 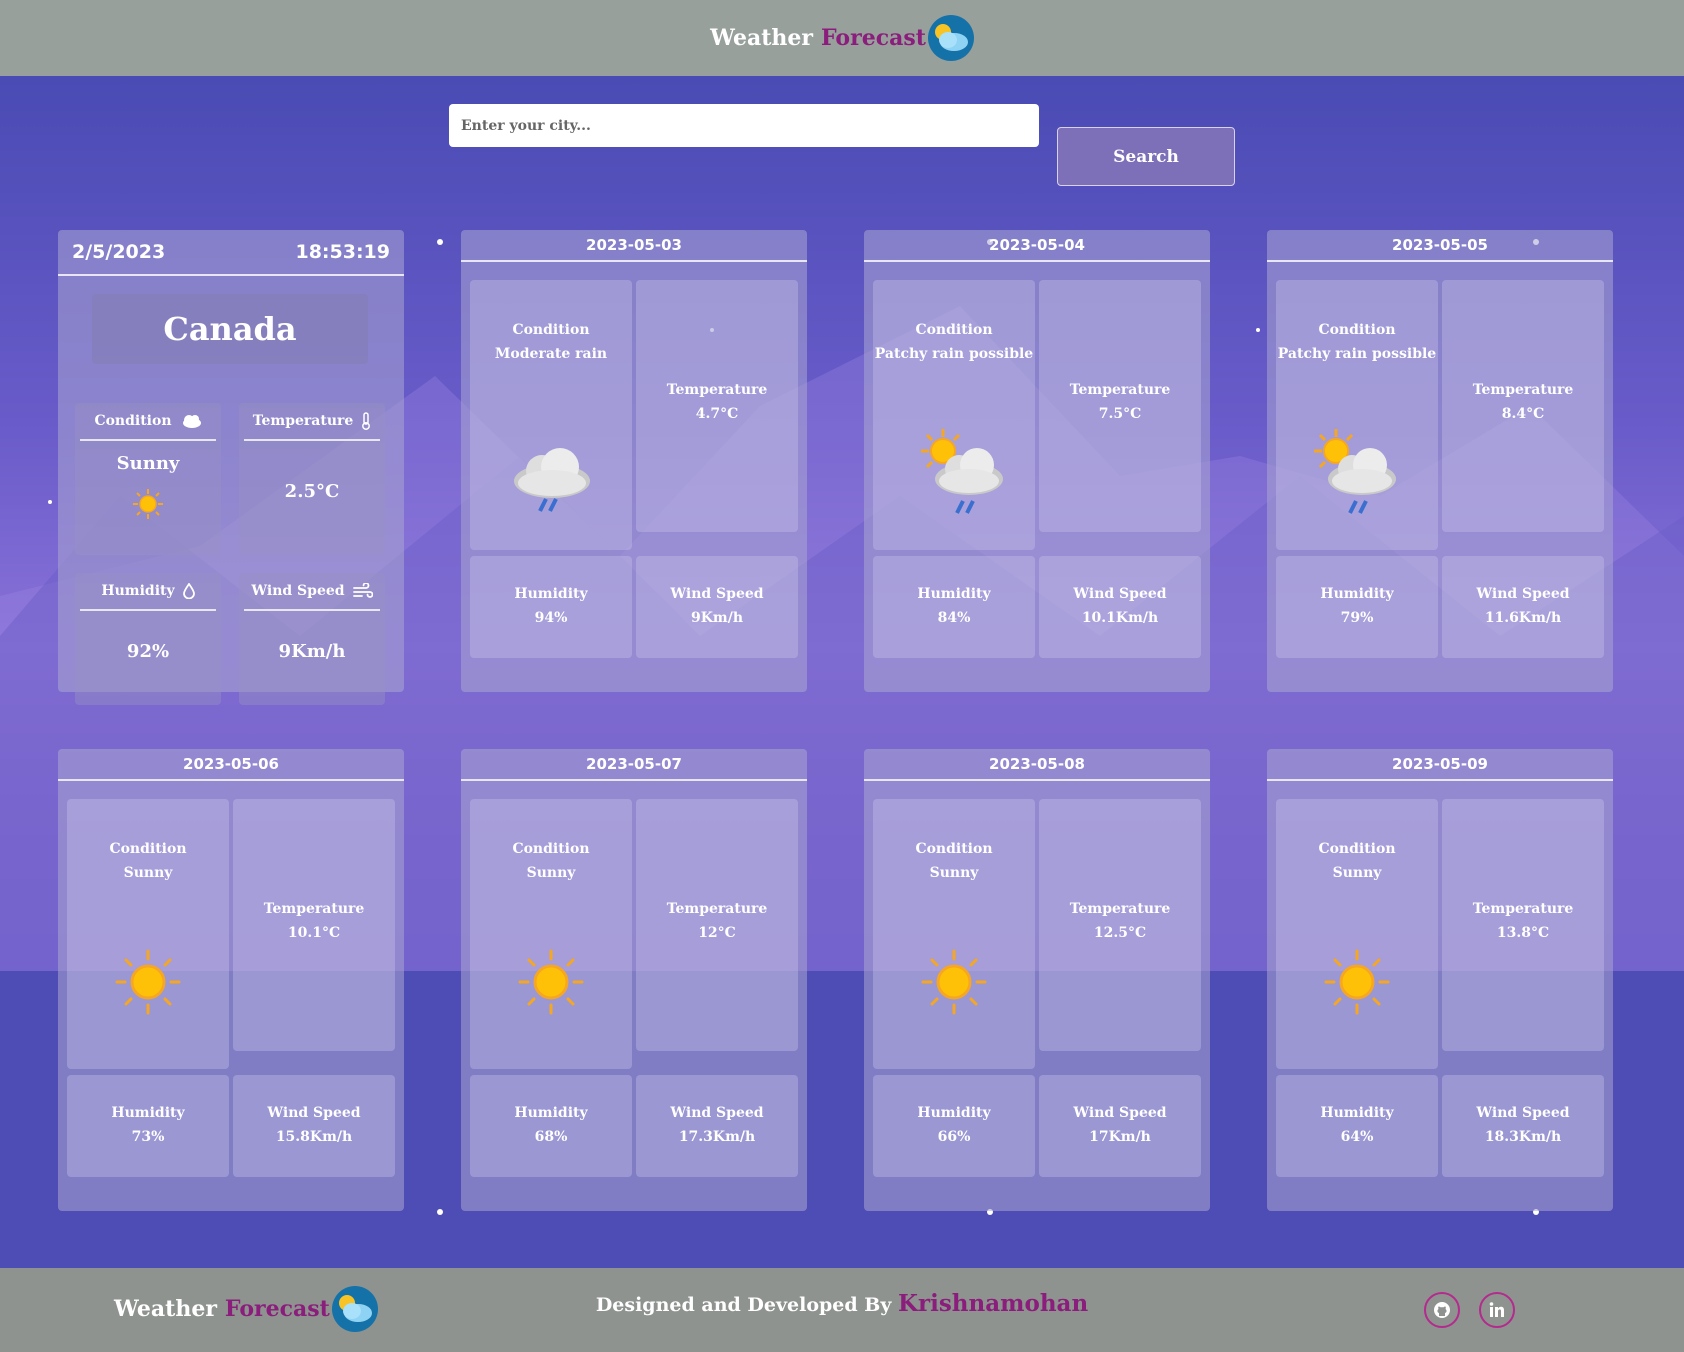 What do you see at coordinates (1120, 1126) in the screenshot?
I see `forecast-wind-tile: Wind Speed 17Km/h` at bounding box center [1120, 1126].